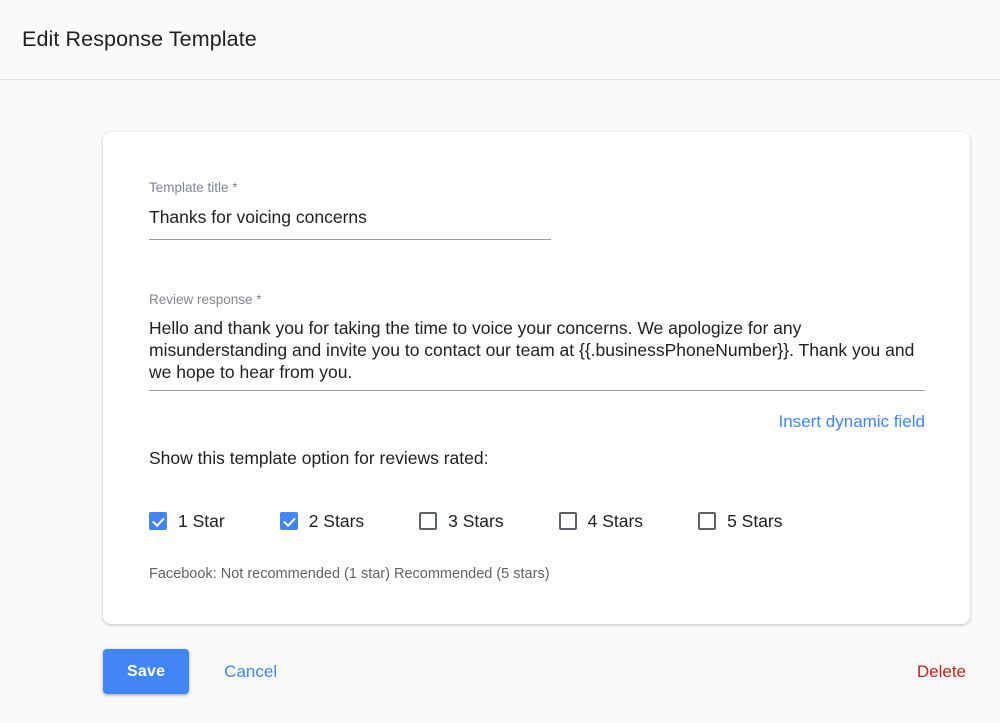  I want to click on rating-option-4-stars: 4 Stars, so click(601, 521).